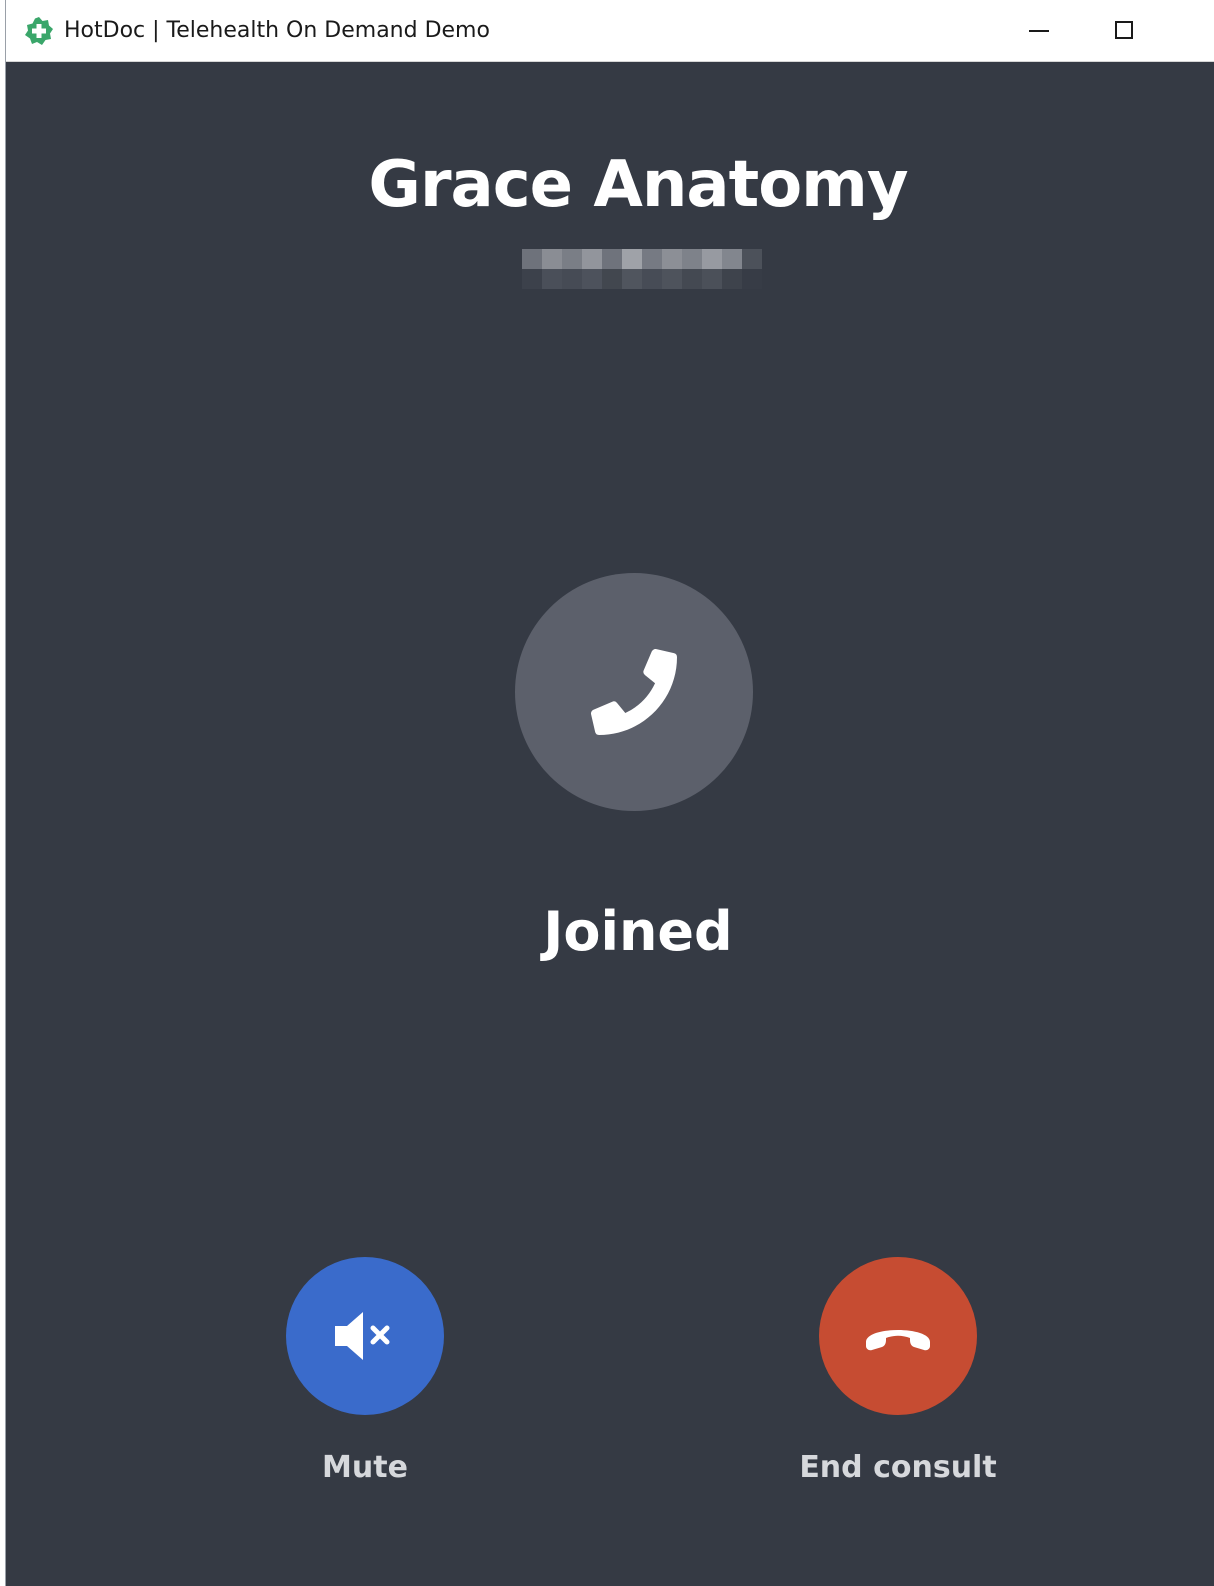 This screenshot has width=1214, height=1586. I want to click on hotdoc-logo-icon, so click(39, 31).